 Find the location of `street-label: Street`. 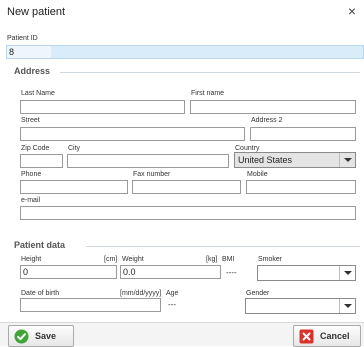

street-label: Street is located at coordinates (30, 120).